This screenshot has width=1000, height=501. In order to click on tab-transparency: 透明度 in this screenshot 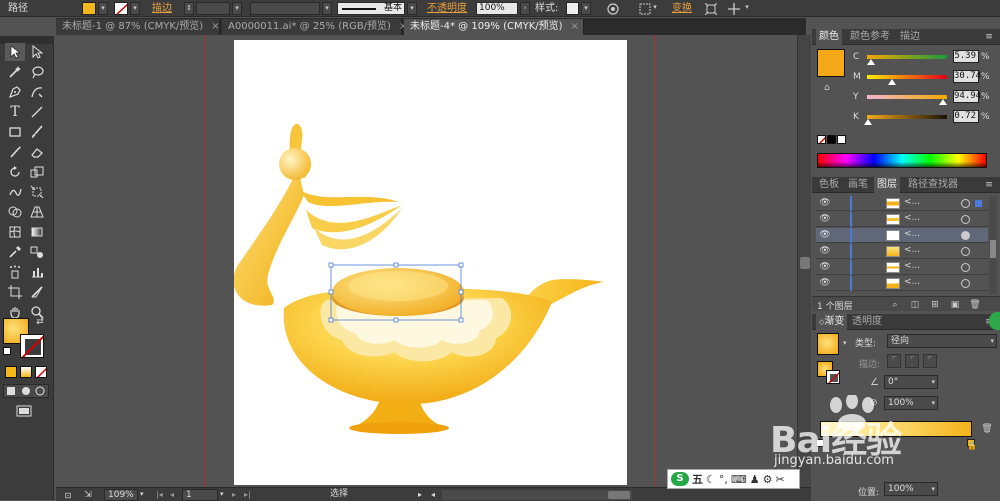, I will do `click(867, 322)`.